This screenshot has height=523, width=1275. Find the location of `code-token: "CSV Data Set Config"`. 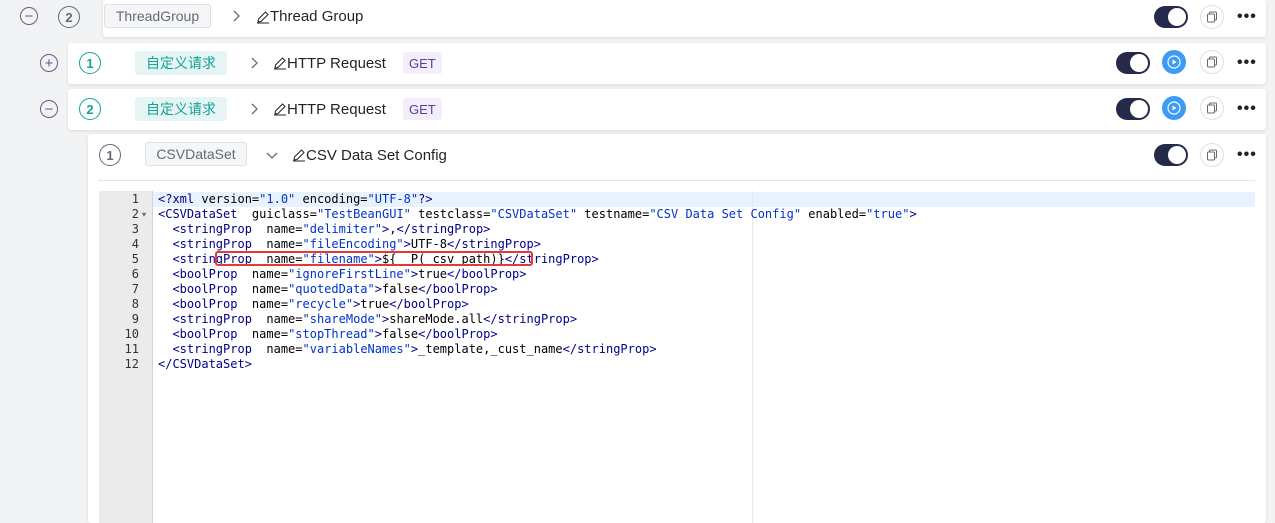

code-token: "CSV Data Set Config" is located at coordinates (725, 214).